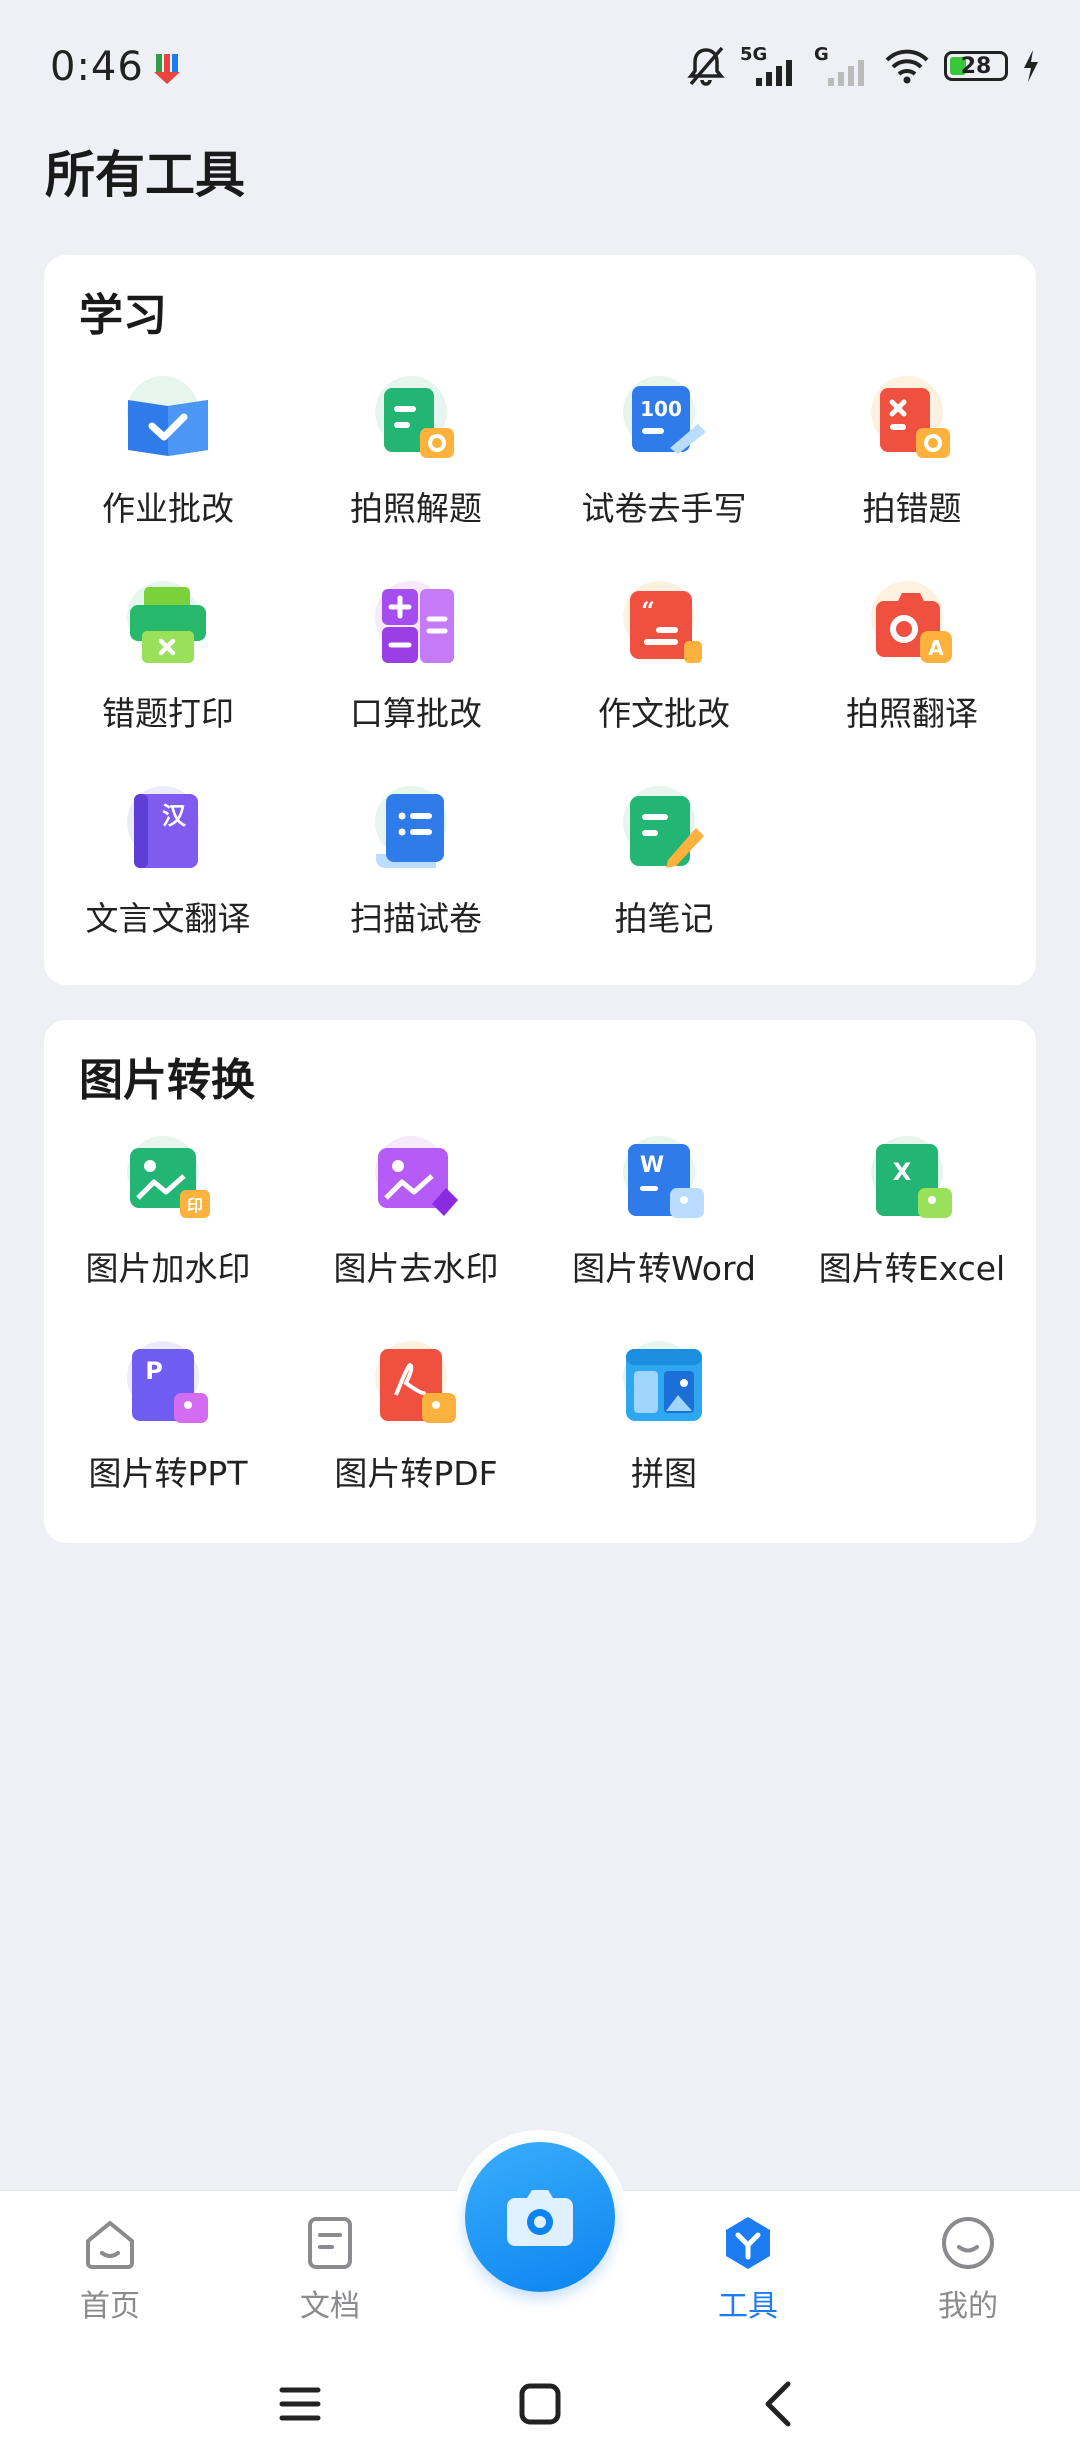  I want to click on svg-text: 汉, so click(174, 816).